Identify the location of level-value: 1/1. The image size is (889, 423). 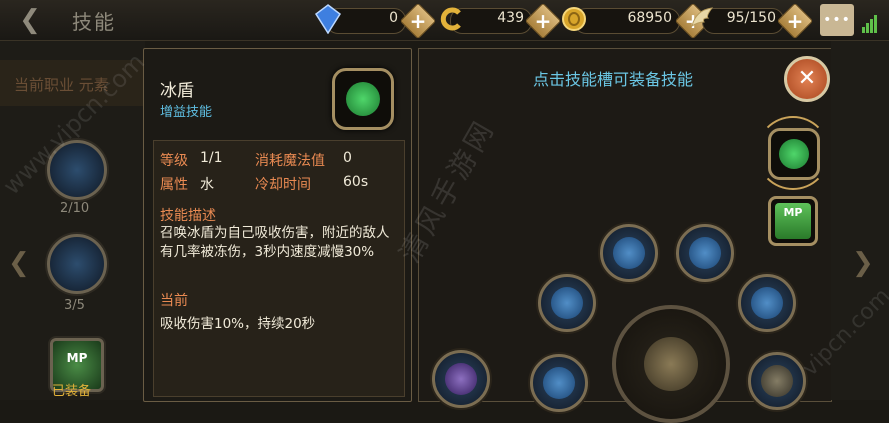
(211, 158).